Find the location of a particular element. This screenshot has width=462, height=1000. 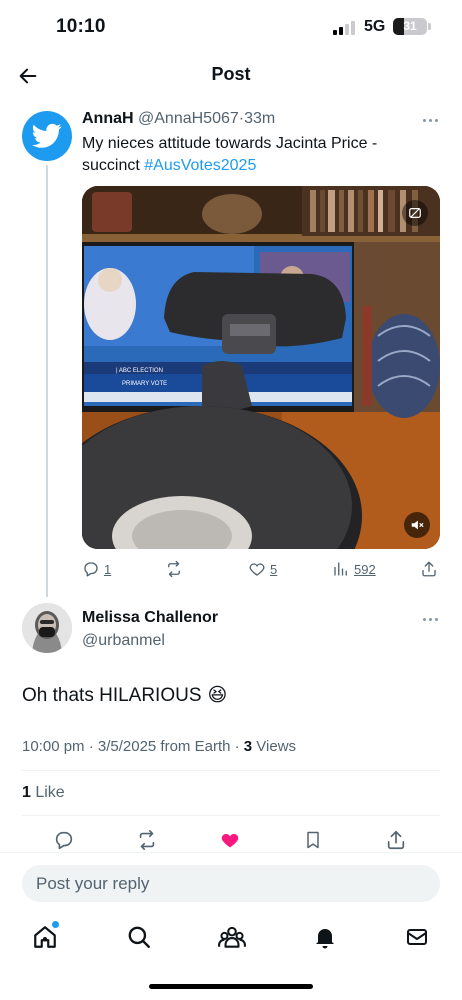

views-button: 592 is located at coordinates (354, 569).